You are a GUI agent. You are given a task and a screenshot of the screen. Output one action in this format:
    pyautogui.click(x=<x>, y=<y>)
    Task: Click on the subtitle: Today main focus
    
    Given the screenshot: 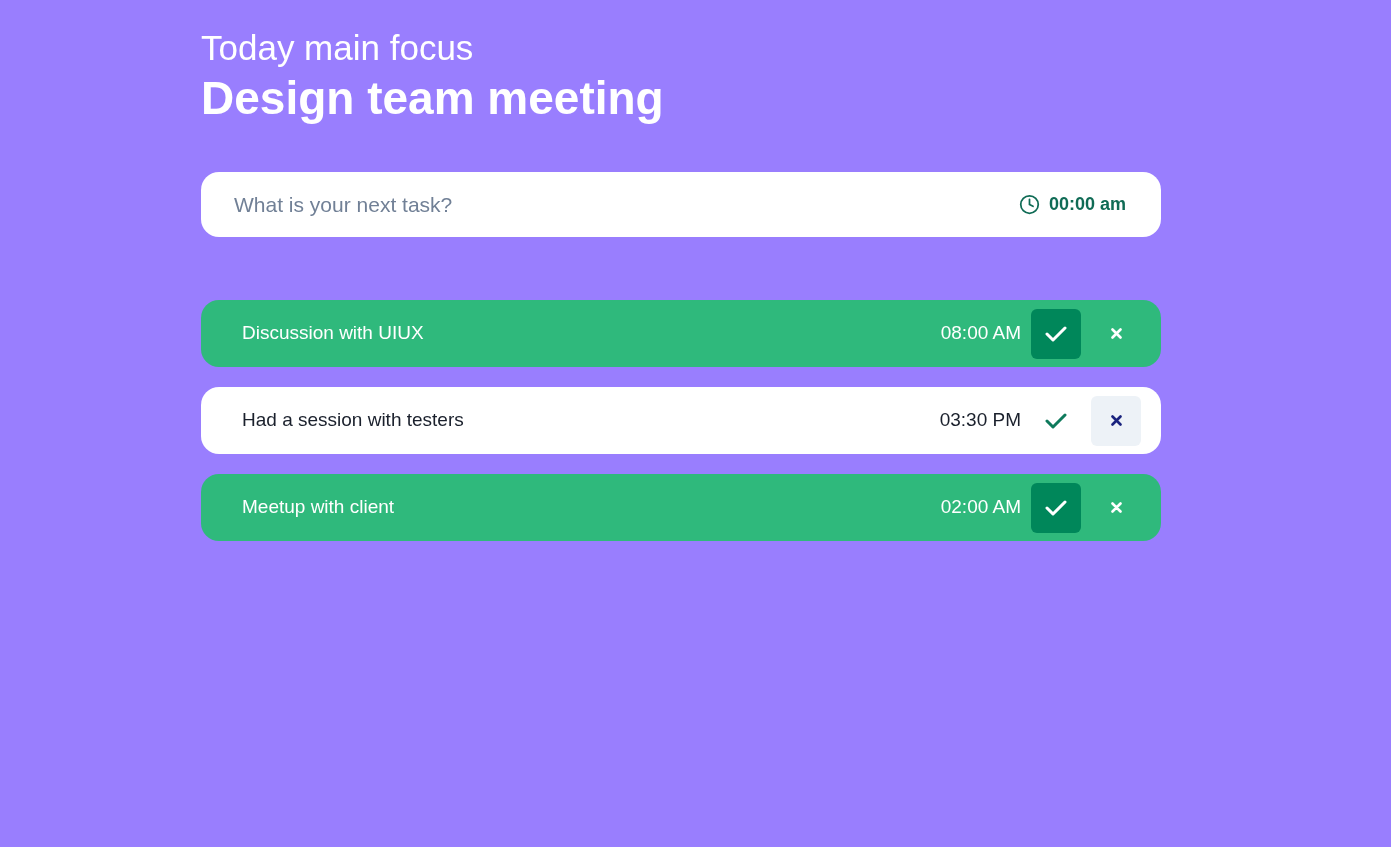 What is the action you would take?
    pyautogui.click(x=338, y=48)
    